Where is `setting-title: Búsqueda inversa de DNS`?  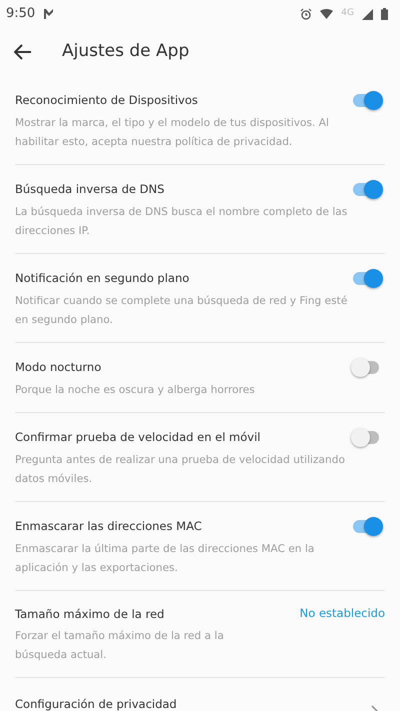 setting-title: Búsqueda inversa de DNS is located at coordinates (89, 189).